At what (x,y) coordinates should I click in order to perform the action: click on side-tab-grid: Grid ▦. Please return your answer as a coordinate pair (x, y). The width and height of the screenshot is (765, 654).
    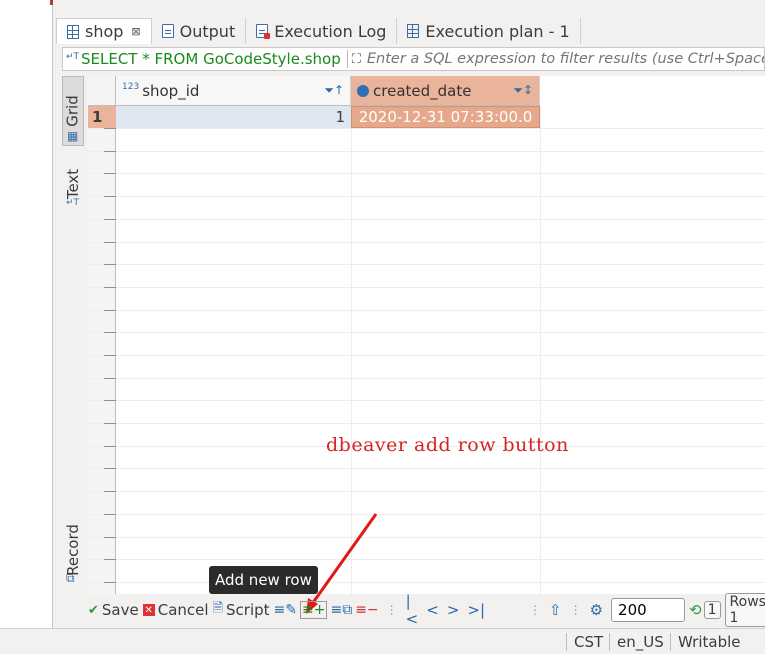
    Looking at the image, I should click on (73, 111).